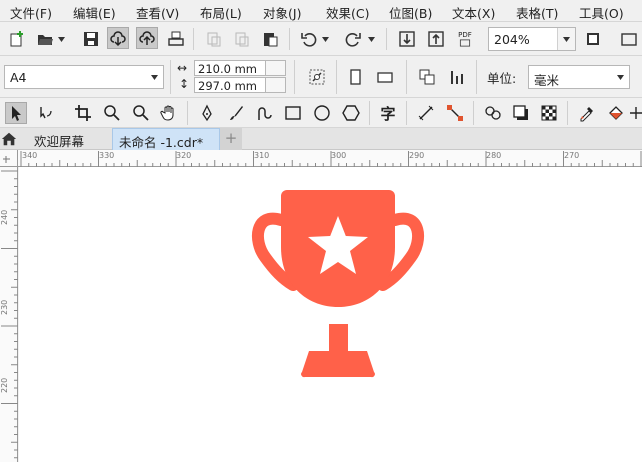  I want to click on menu-object: 对象(J), so click(282, 12).